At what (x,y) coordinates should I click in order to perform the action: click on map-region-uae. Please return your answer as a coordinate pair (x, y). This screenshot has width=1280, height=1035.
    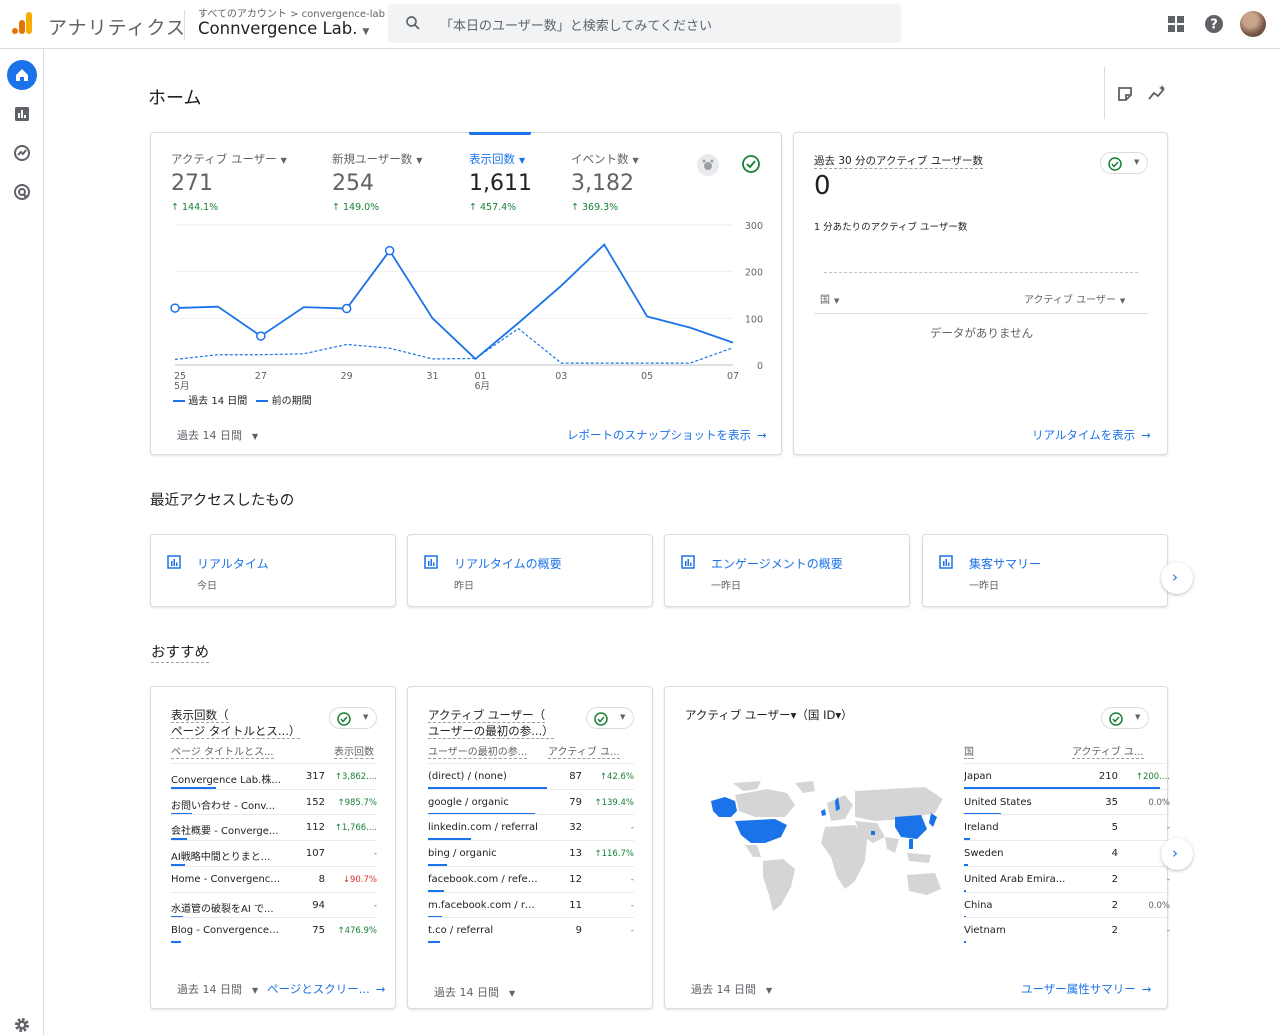
    Looking at the image, I should click on (873, 833).